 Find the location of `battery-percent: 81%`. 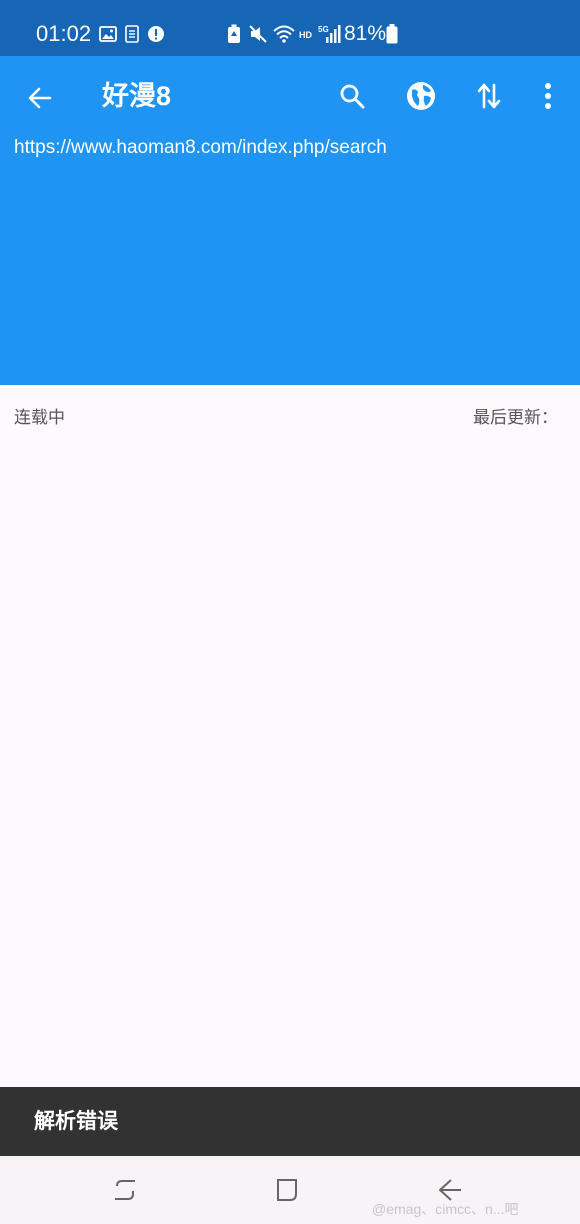

battery-percent: 81% is located at coordinates (365, 33).